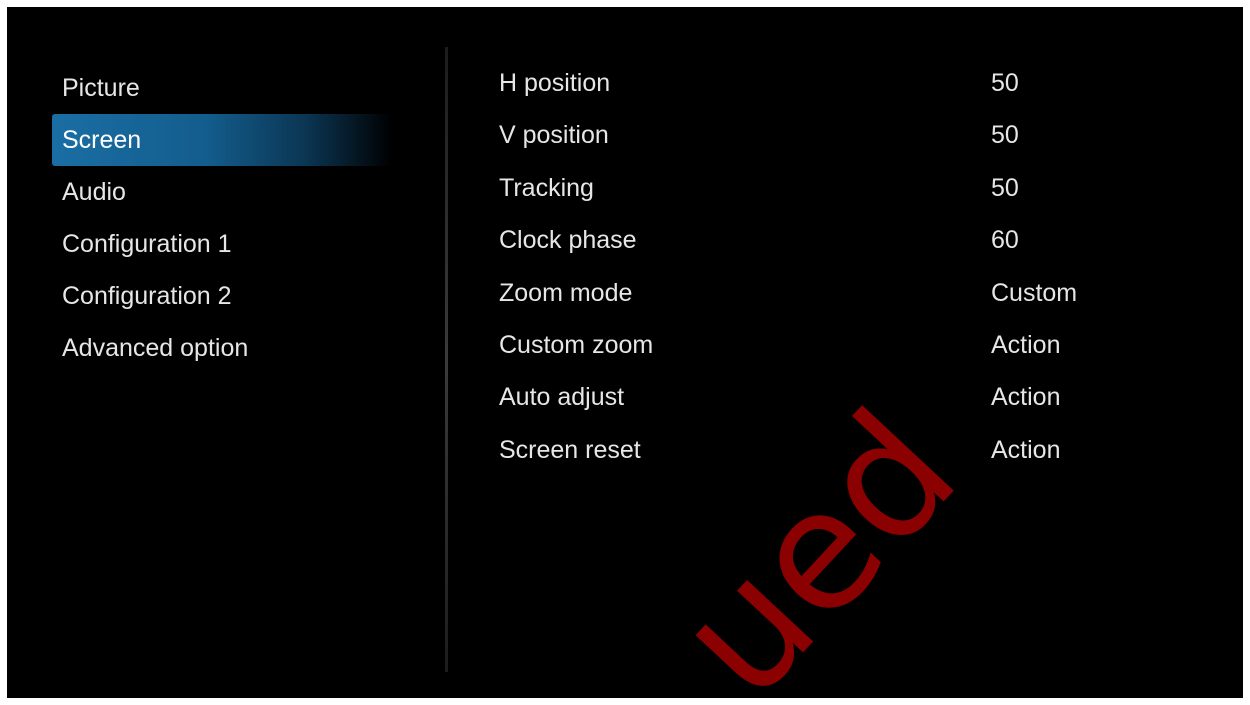  Describe the element at coordinates (446, 359) in the screenshot. I see `panel-divider` at that location.